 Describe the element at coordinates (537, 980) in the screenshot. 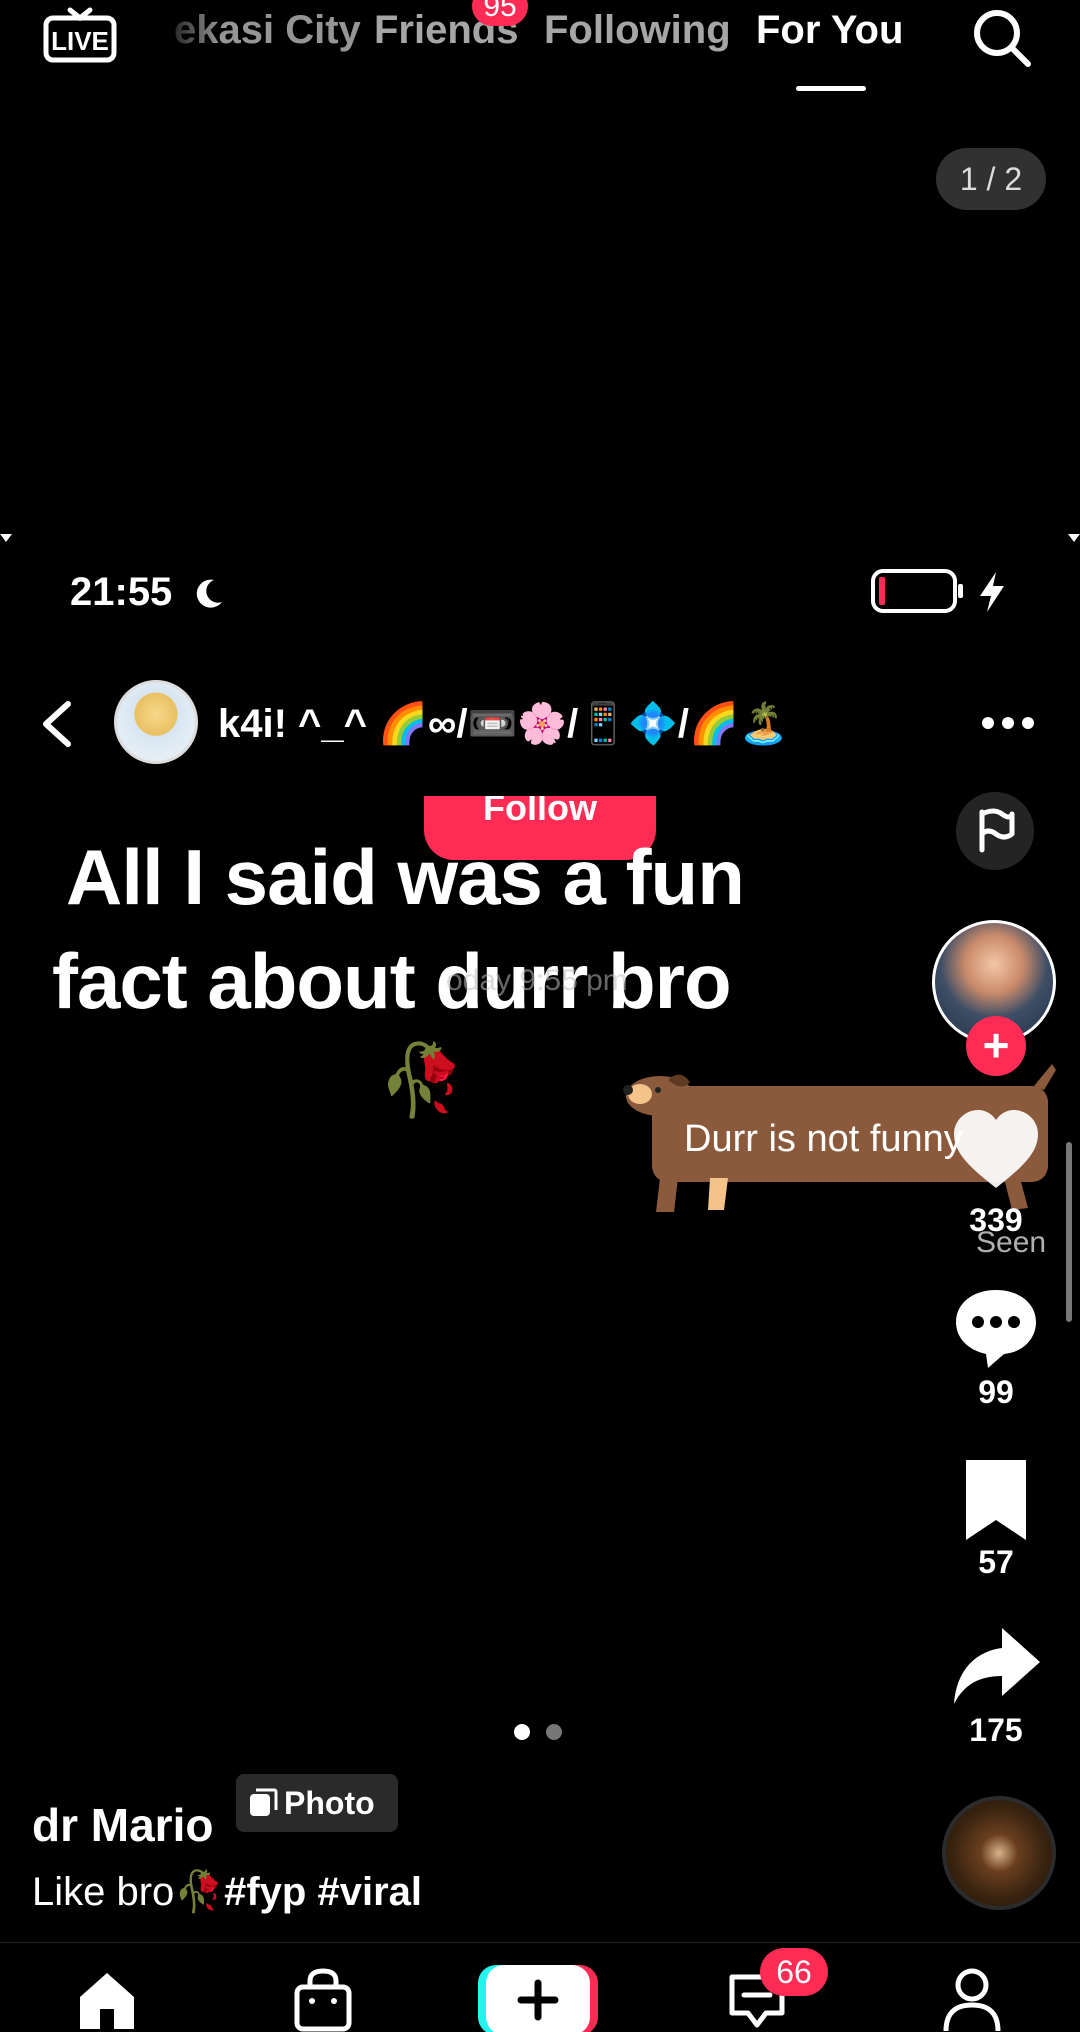

I see `message-timestamp: oday 9:55 pm` at that location.